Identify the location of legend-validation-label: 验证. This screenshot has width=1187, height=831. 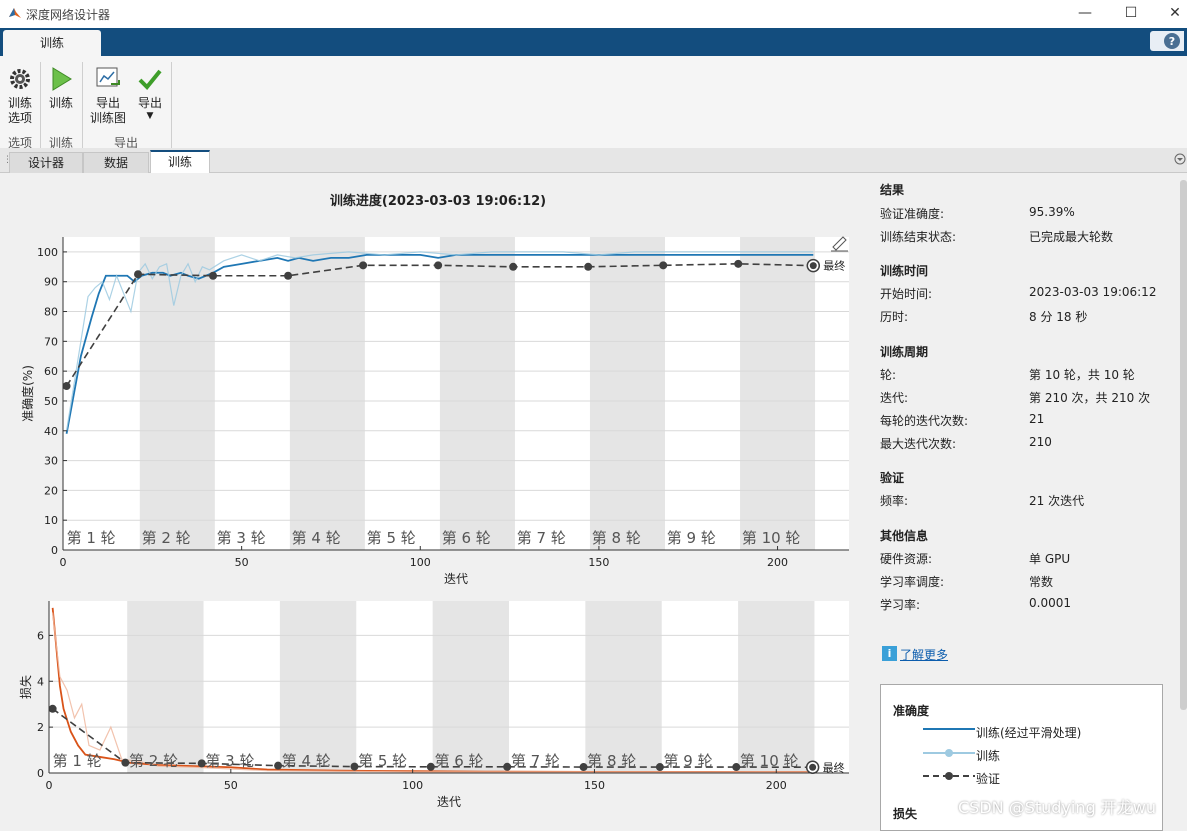
(988, 779).